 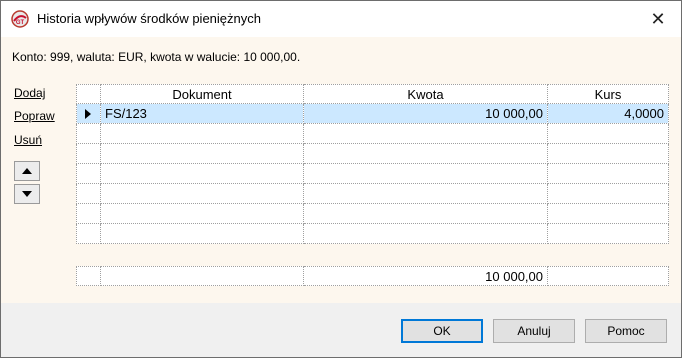 I want to click on arrow-down-icon, so click(x=27, y=194).